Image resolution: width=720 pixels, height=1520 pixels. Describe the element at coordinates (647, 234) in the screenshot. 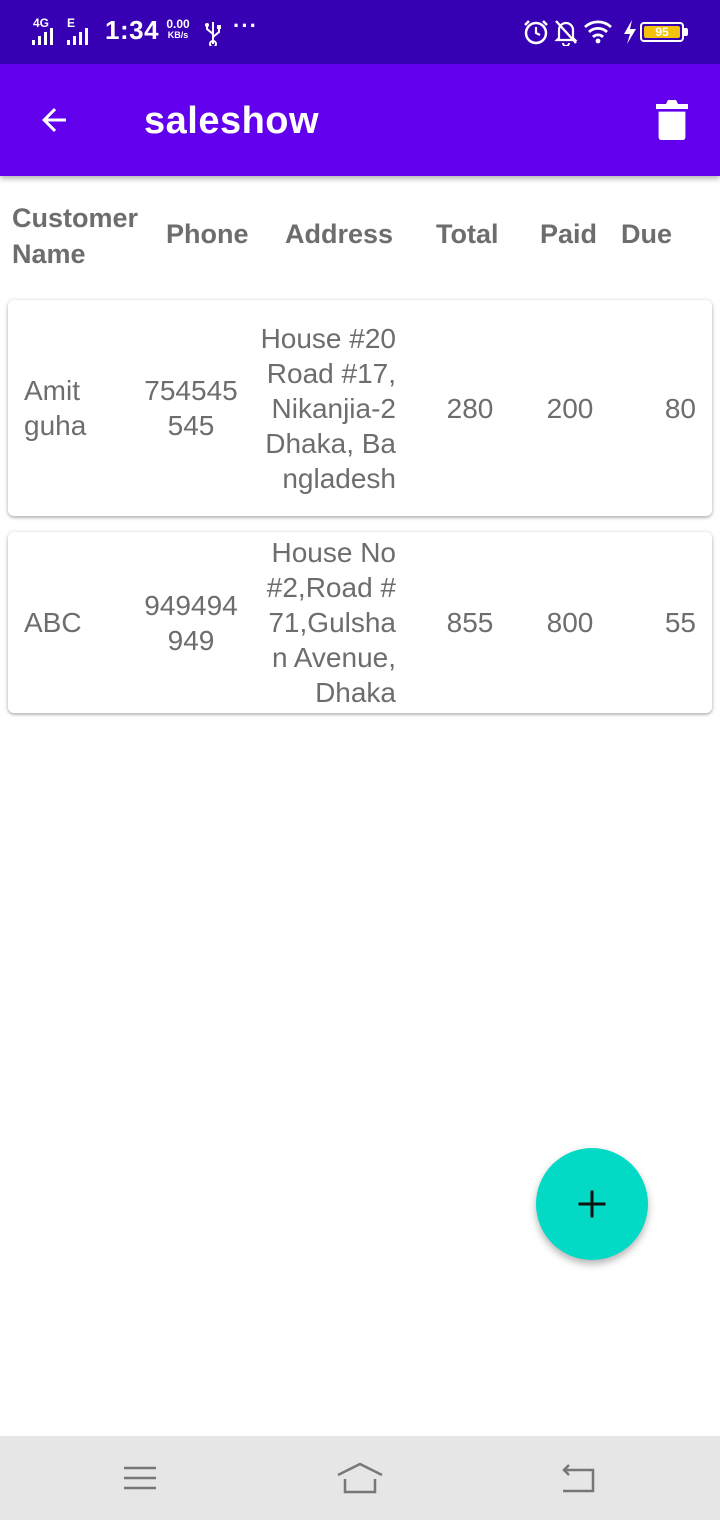

I see `header-due: Due` at that location.